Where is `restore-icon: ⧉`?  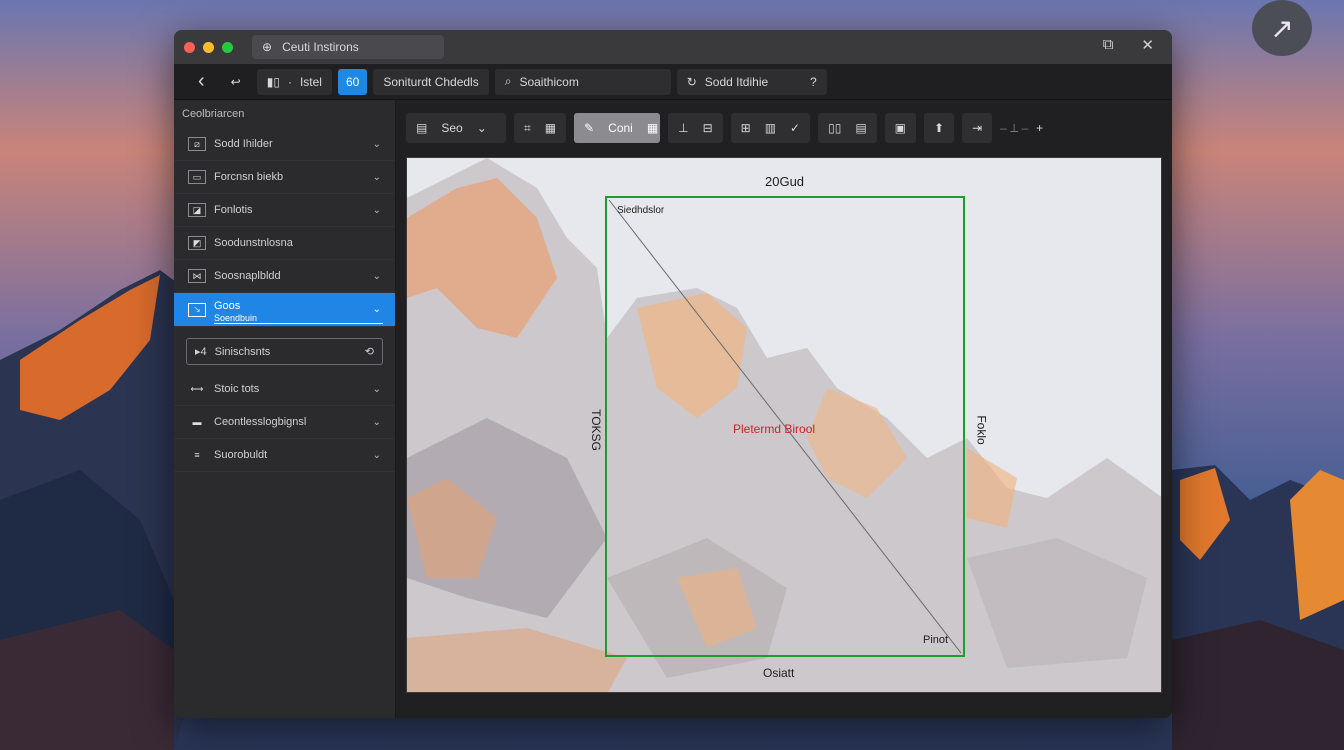
restore-icon: ⧉ is located at coordinates (1108, 45).